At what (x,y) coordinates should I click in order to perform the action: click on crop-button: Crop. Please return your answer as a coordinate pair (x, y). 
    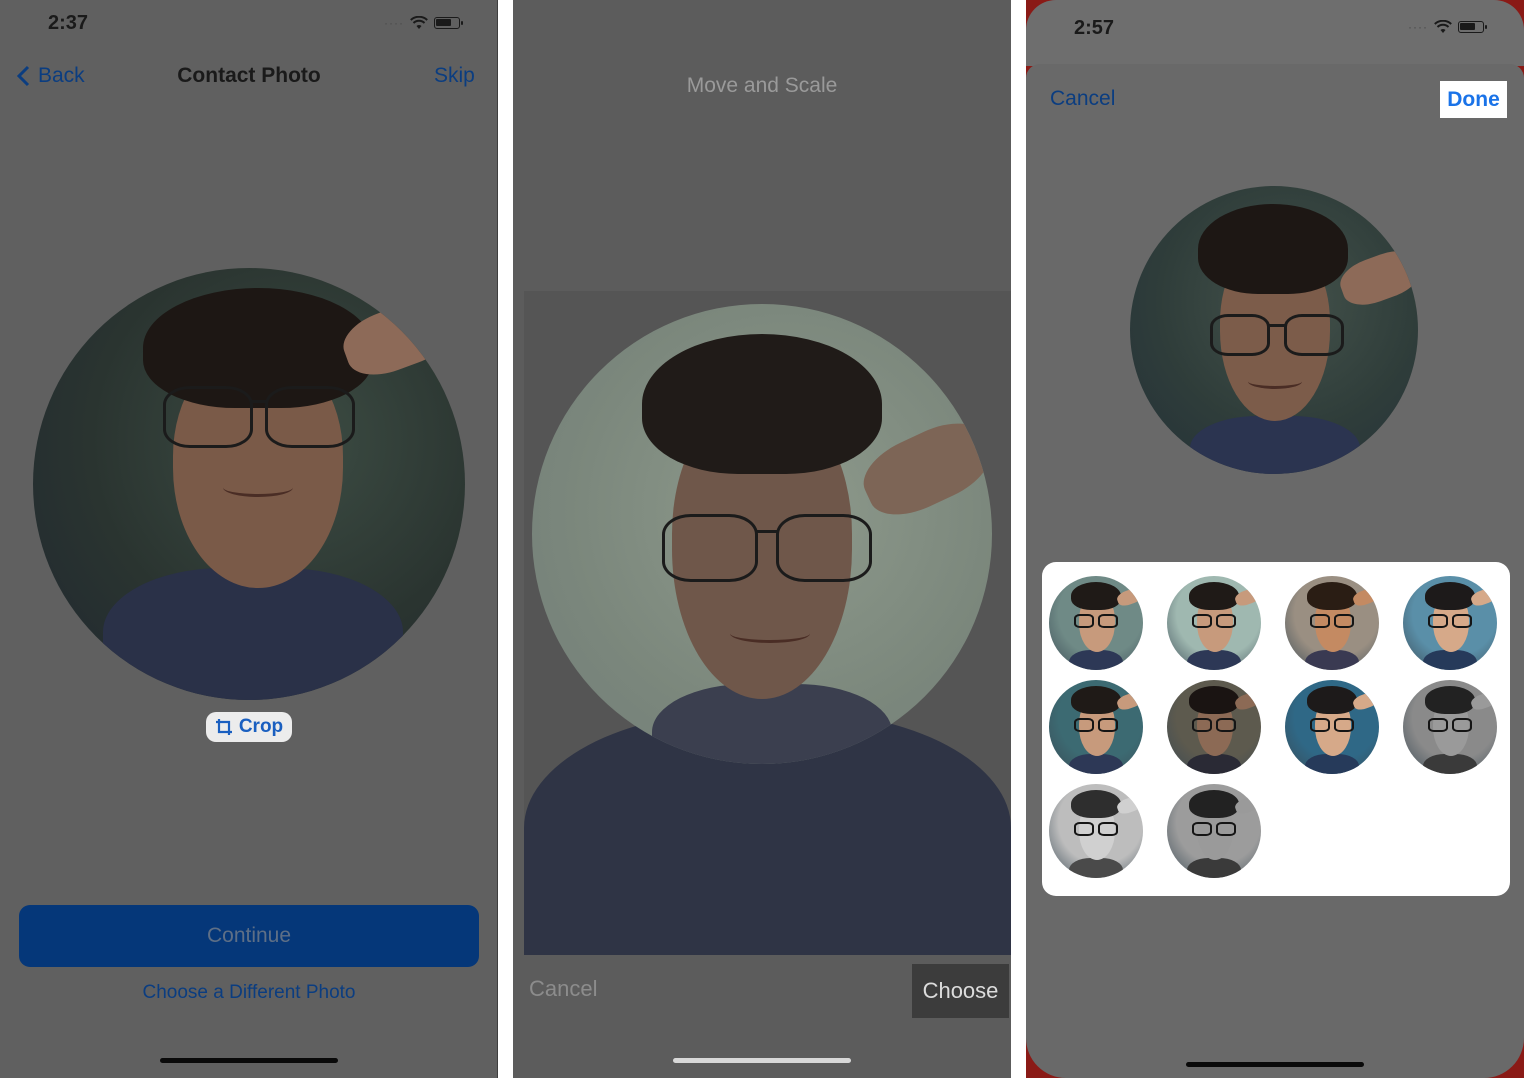
    Looking at the image, I should click on (249, 727).